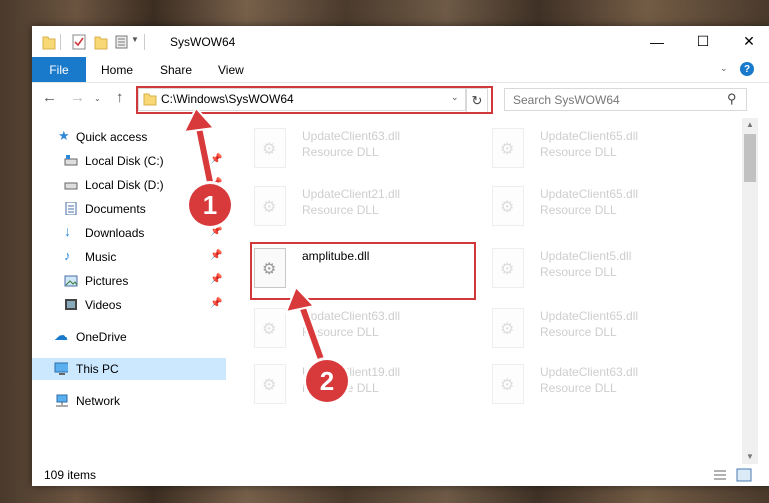  I want to click on annotation-arrows, so click(254, 236).